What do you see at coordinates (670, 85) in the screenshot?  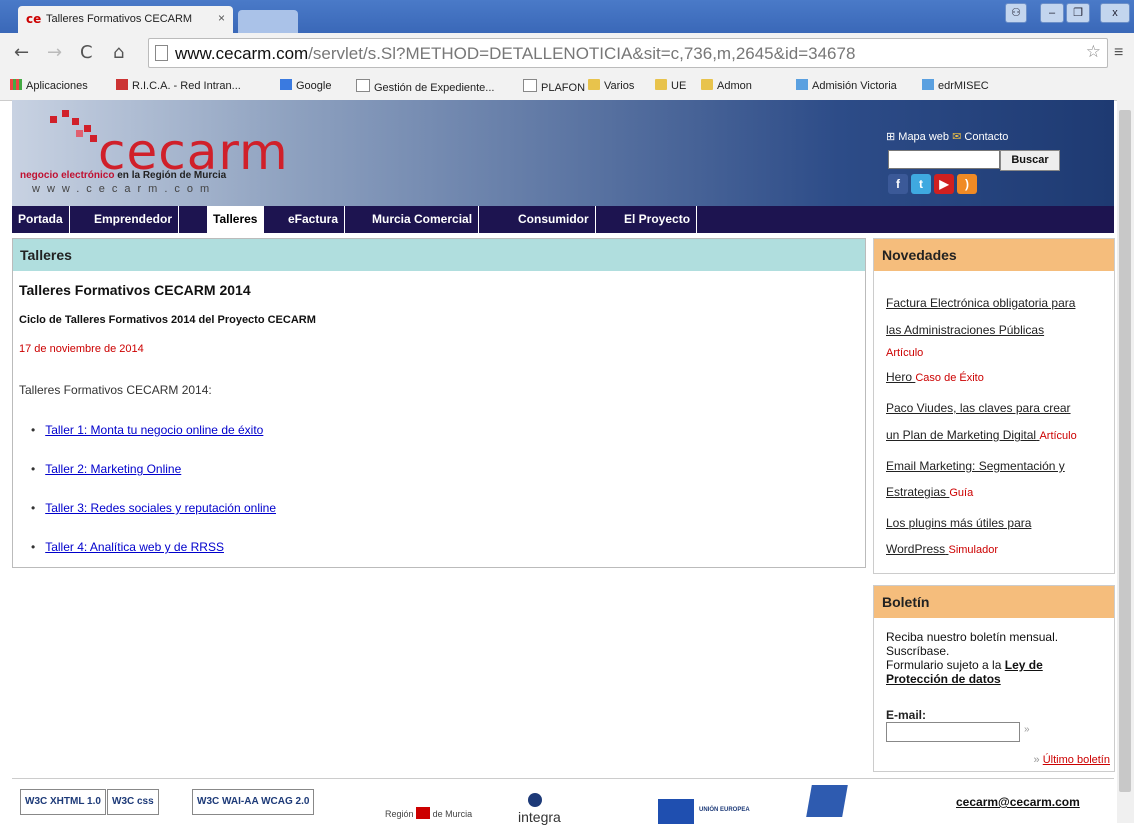 I see `bookmark-ue: UE` at bounding box center [670, 85].